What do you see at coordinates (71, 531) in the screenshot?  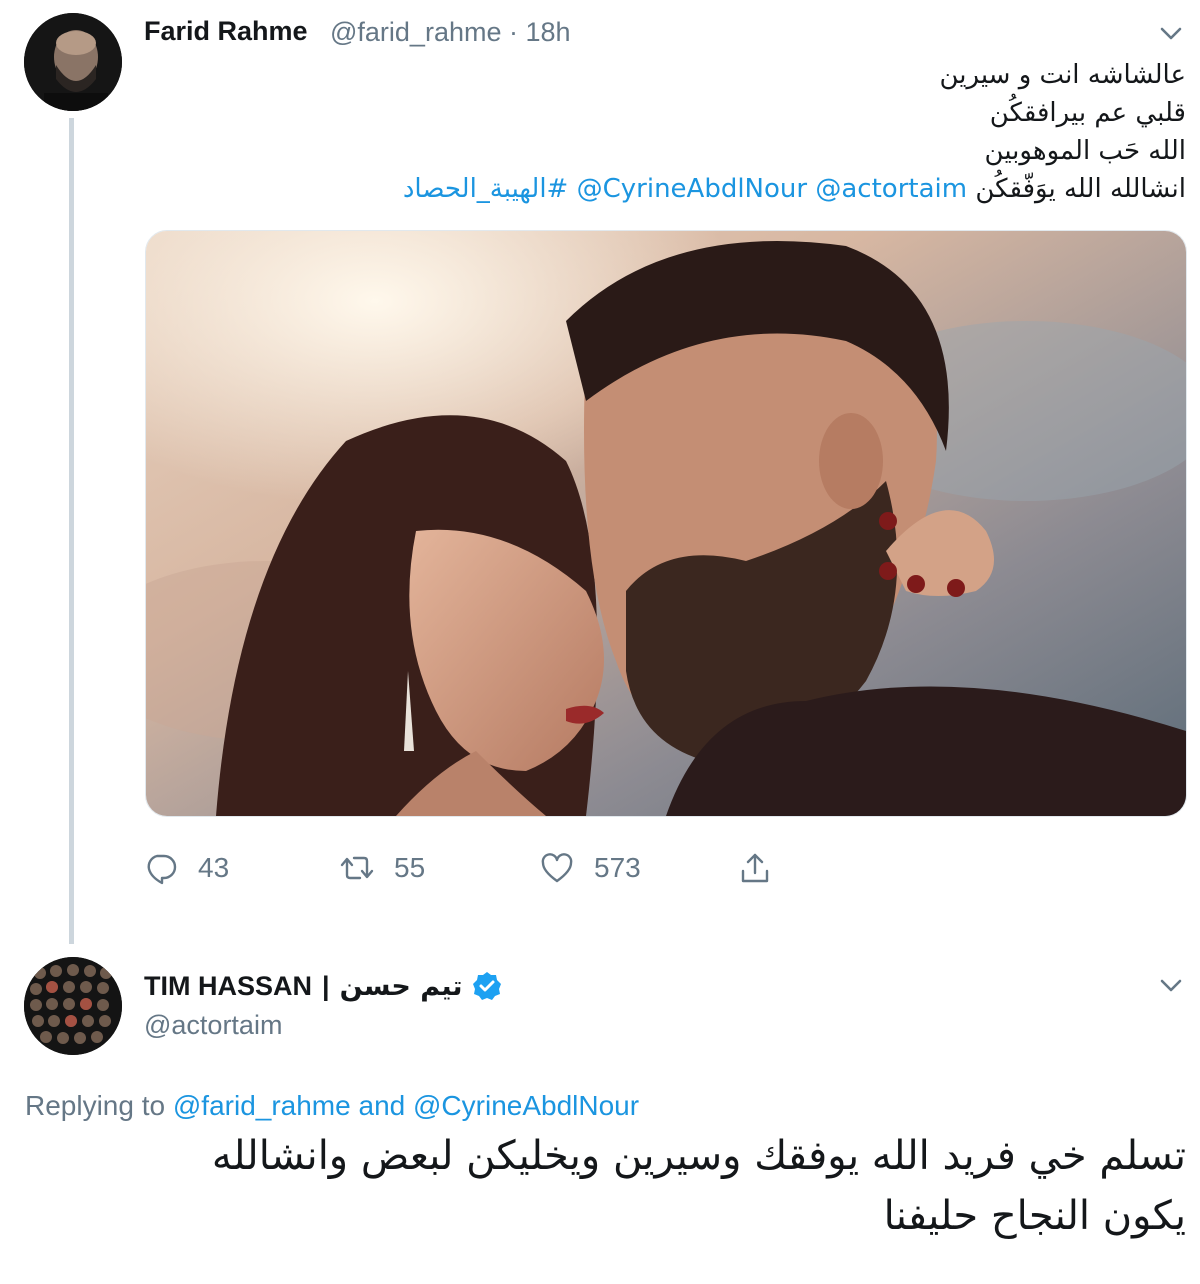 I see `thread-connector-line` at bounding box center [71, 531].